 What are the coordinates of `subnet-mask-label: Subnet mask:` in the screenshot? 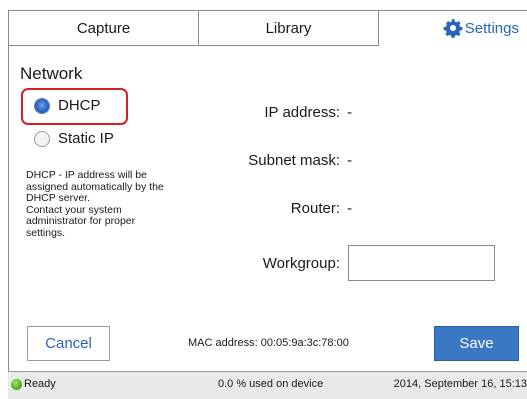 It's located at (294, 160).